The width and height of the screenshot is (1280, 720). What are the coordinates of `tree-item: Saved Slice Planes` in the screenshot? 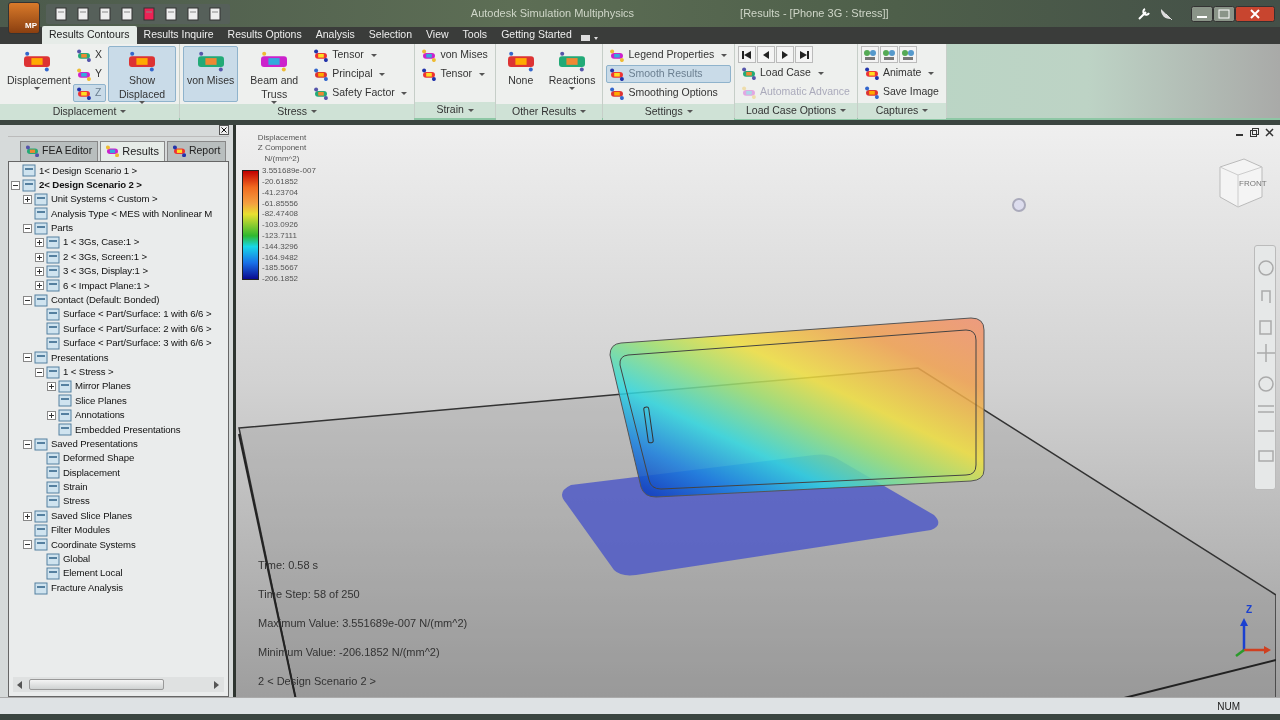 It's located at (91, 516).